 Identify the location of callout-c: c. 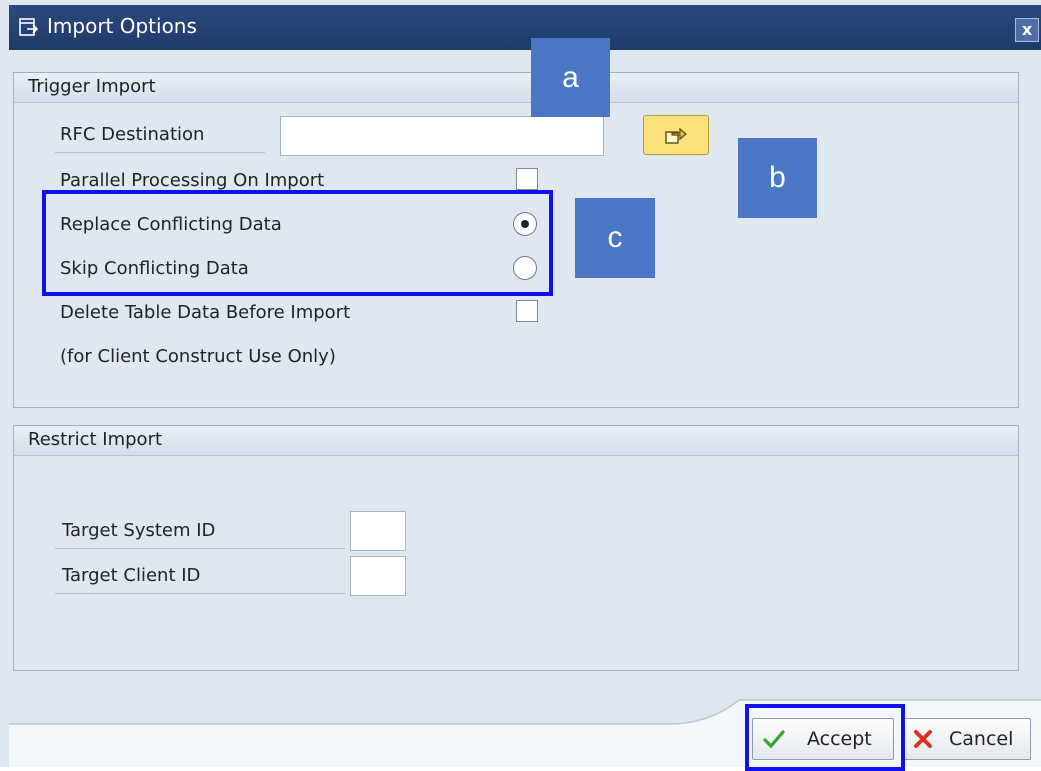
(615, 238).